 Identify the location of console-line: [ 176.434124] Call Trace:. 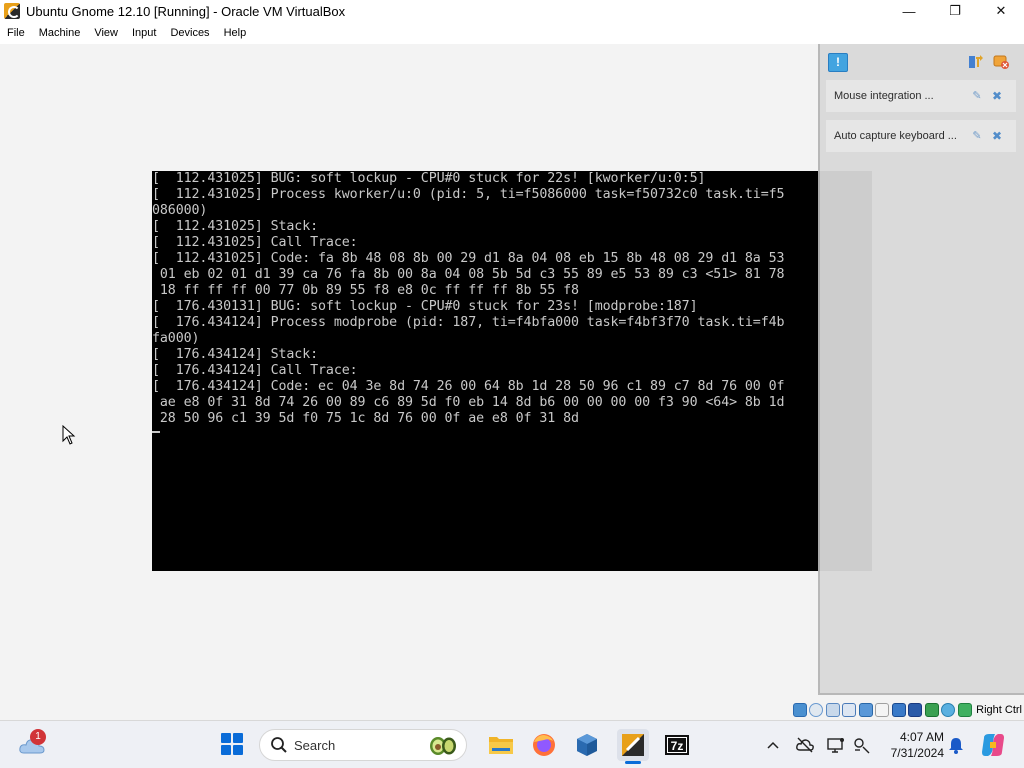
(255, 370).